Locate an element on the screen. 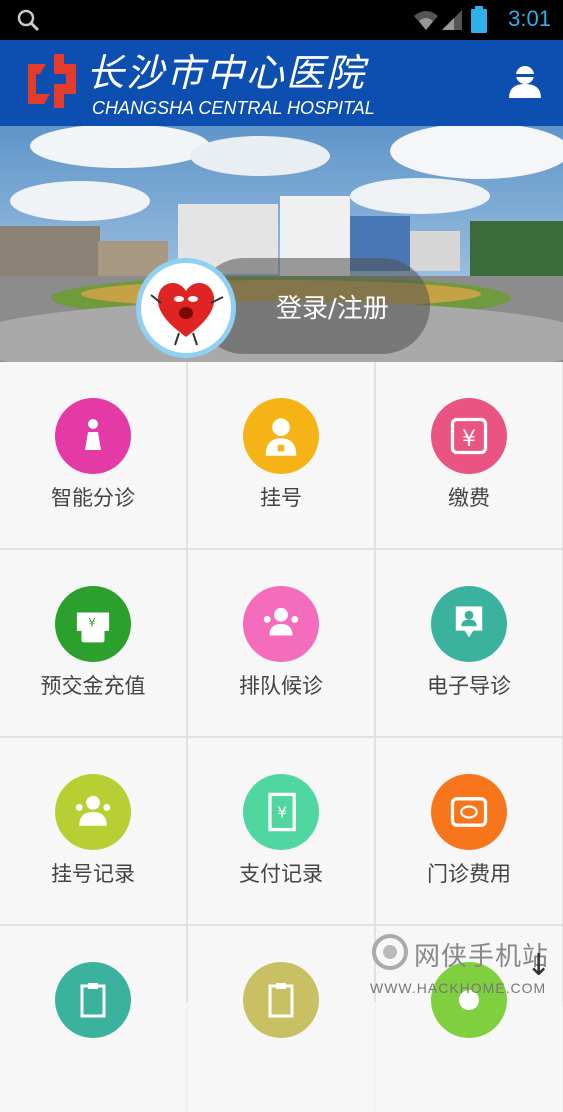 The width and height of the screenshot is (563, 1112). hospital-logo-icon is located at coordinates (52, 81).